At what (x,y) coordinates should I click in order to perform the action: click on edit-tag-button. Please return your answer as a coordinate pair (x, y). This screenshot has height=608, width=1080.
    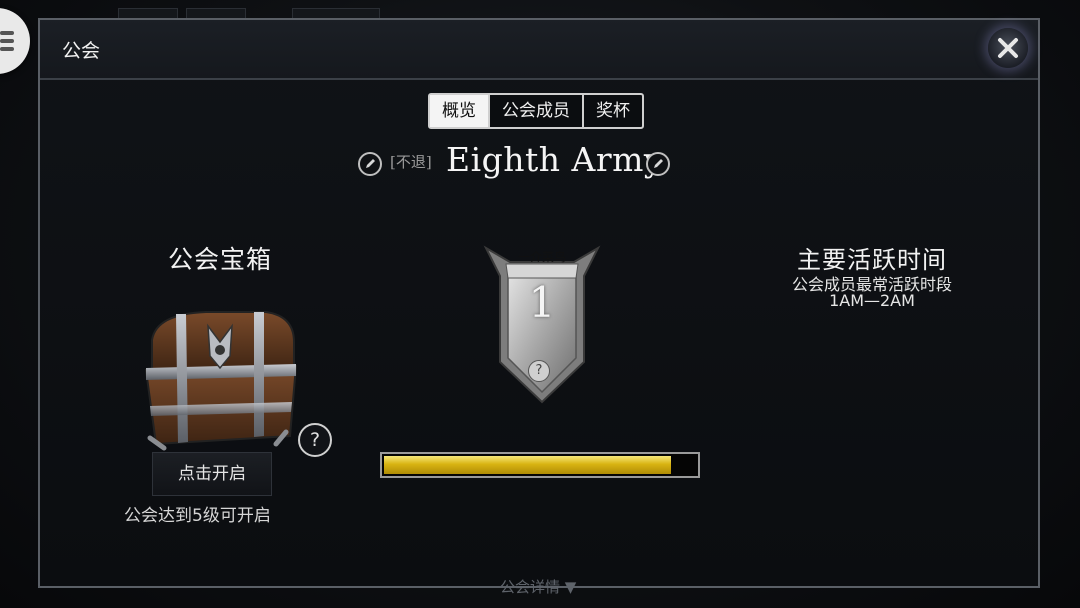
    Looking at the image, I should click on (370, 164).